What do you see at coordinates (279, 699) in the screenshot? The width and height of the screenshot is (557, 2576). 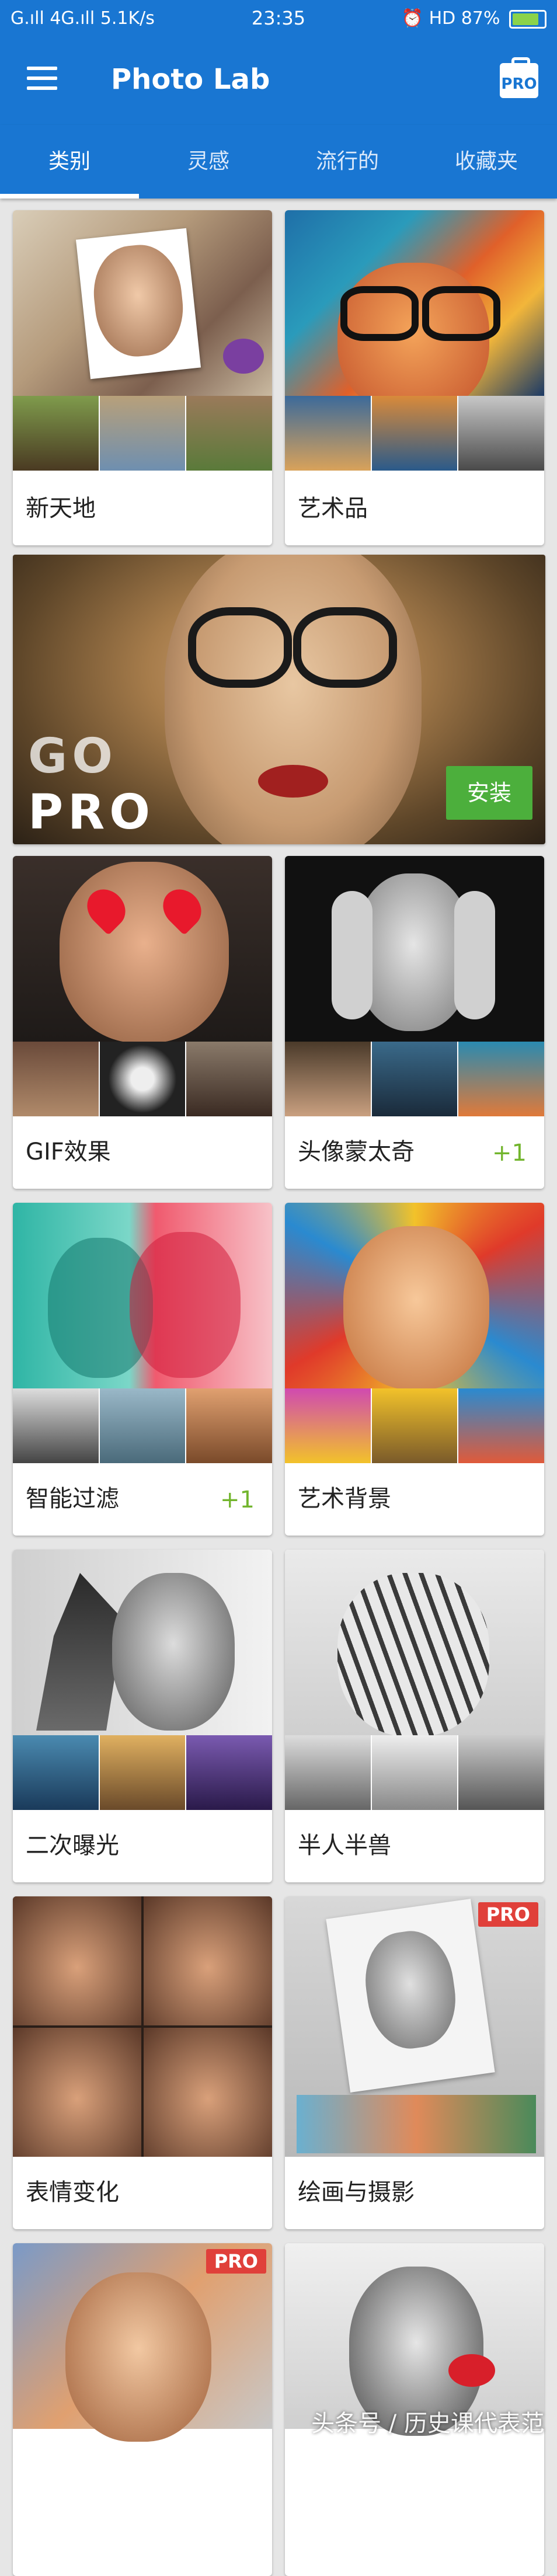 I see `go-pro-ad-banner: GO PRO 安装` at bounding box center [279, 699].